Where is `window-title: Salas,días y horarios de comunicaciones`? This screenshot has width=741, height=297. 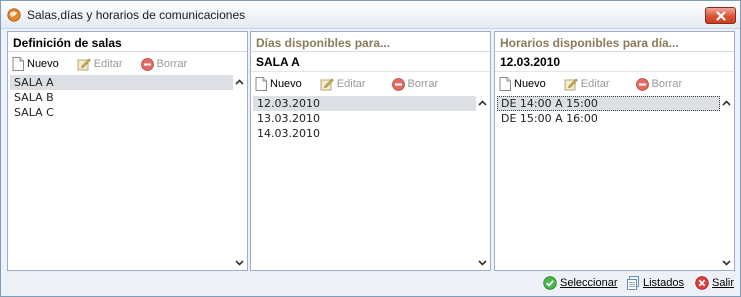 window-title: Salas,días y horarios de comunicaciones is located at coordinates (136, 15).